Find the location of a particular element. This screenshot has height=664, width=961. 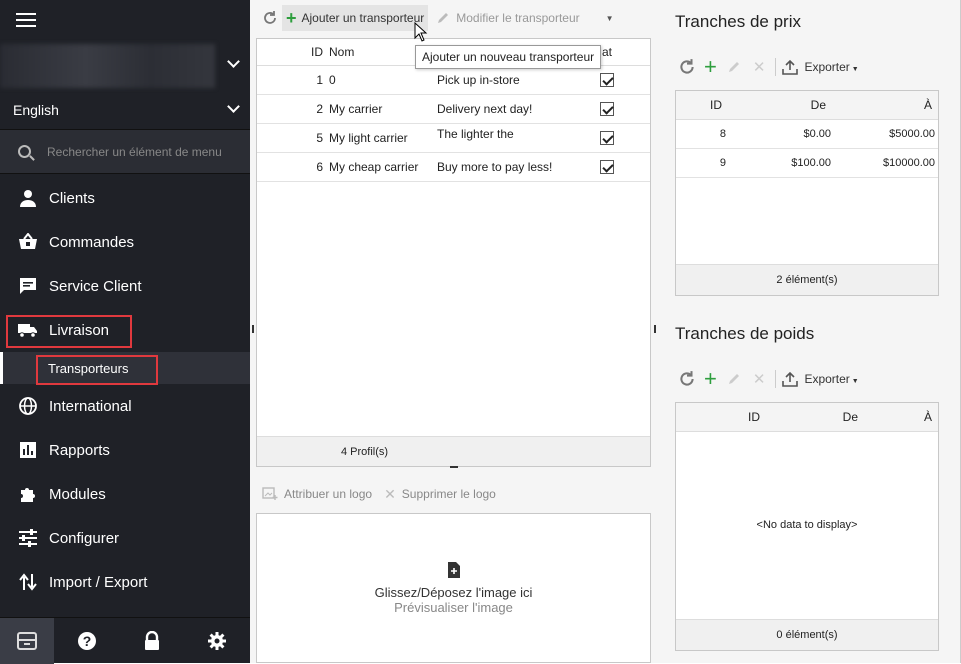

blurred-shop-name is located at coordinates (107, 66).